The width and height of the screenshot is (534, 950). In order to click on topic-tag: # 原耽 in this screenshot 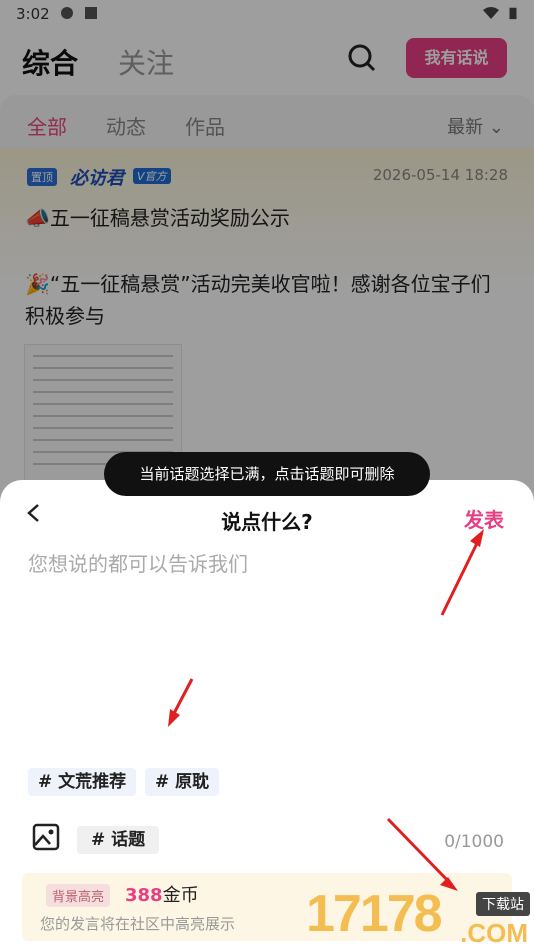, I will do `click(182, 782)`.